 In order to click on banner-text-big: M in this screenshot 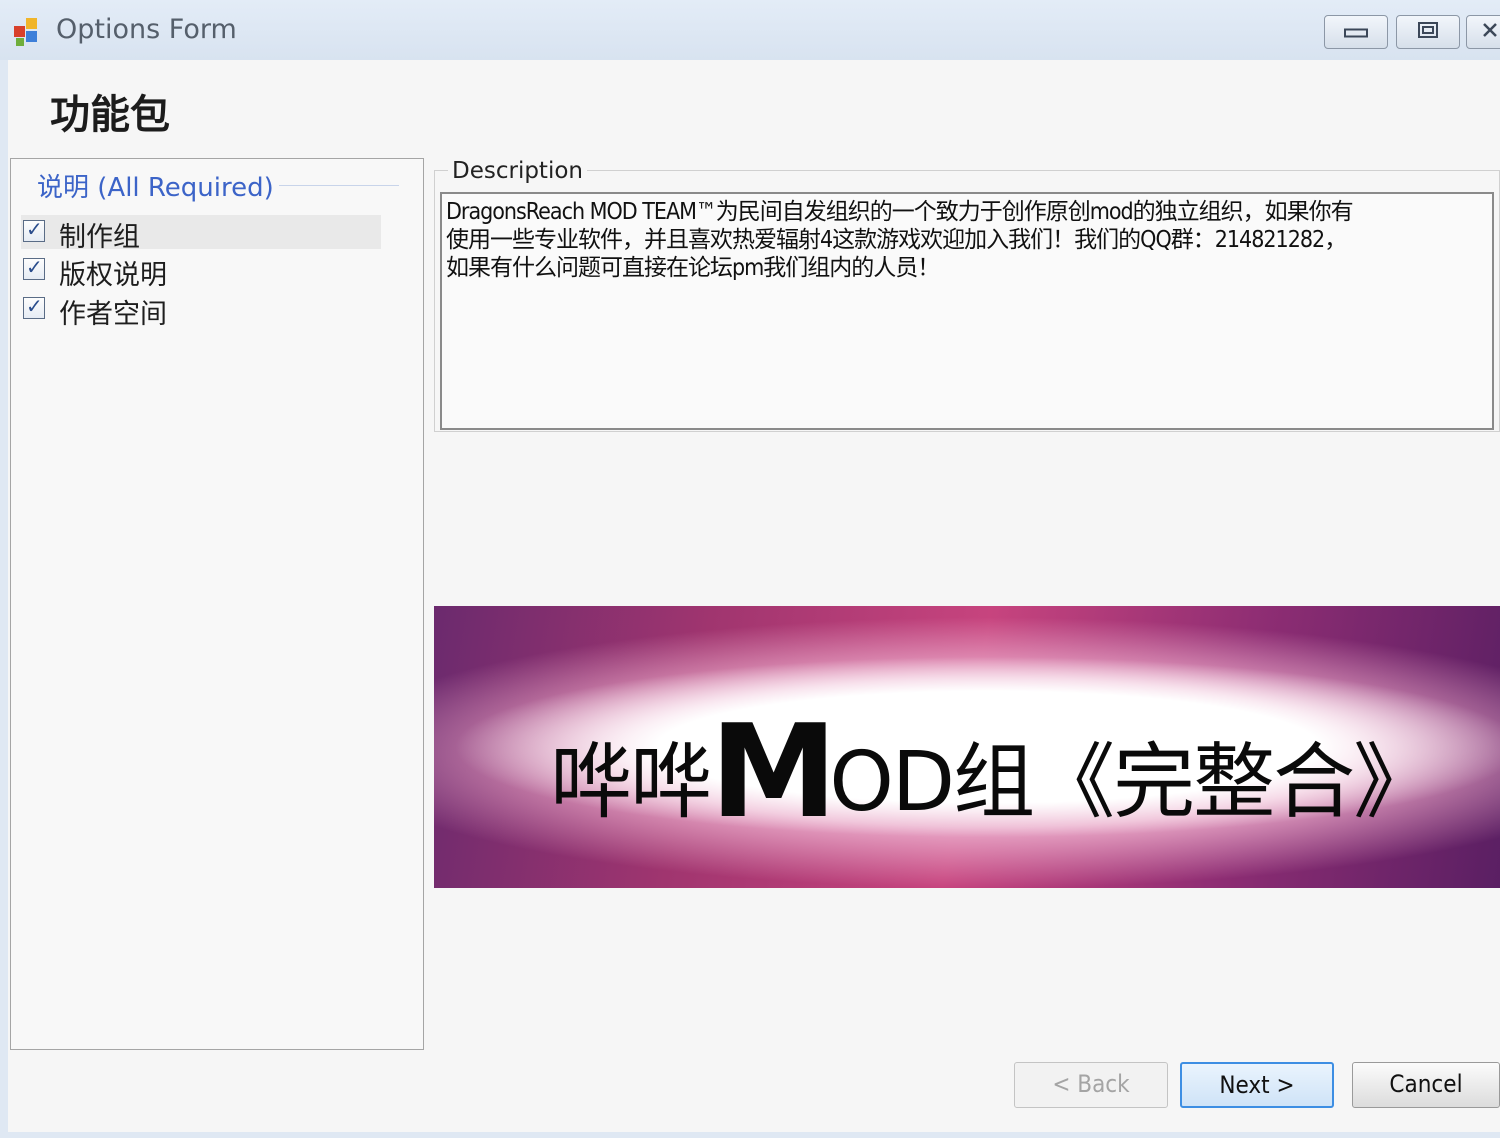, I will do `click(773, 772)`.